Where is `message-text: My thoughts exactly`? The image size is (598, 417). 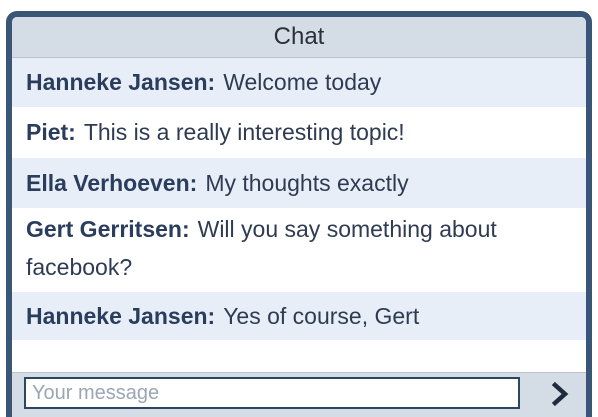 message-text: My thoughts exactly is located at coordinates (307, 182).